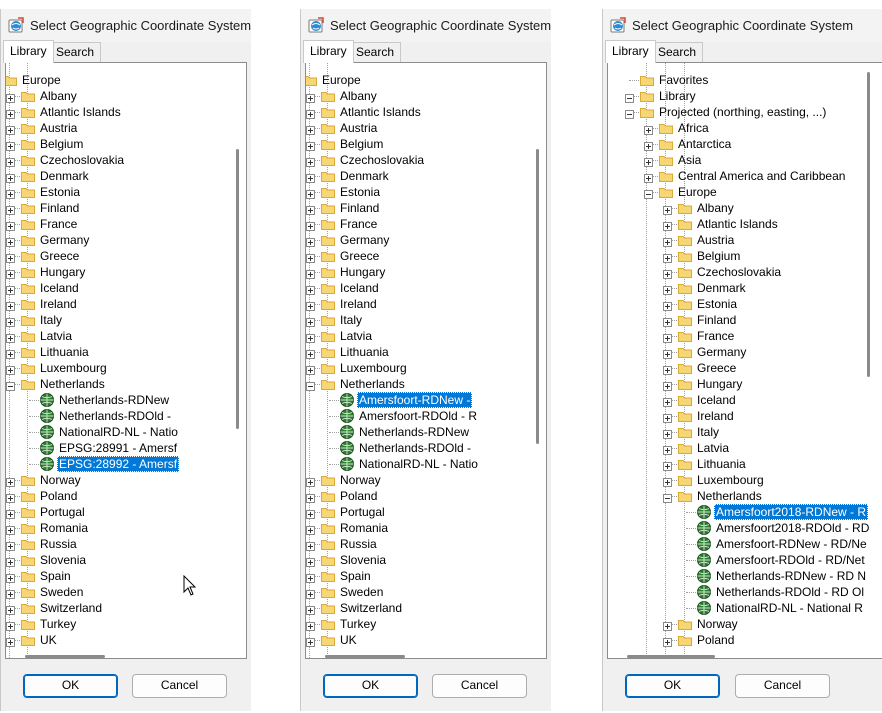  I want to click on tree-node: Luxembourg, so click(745, 480).